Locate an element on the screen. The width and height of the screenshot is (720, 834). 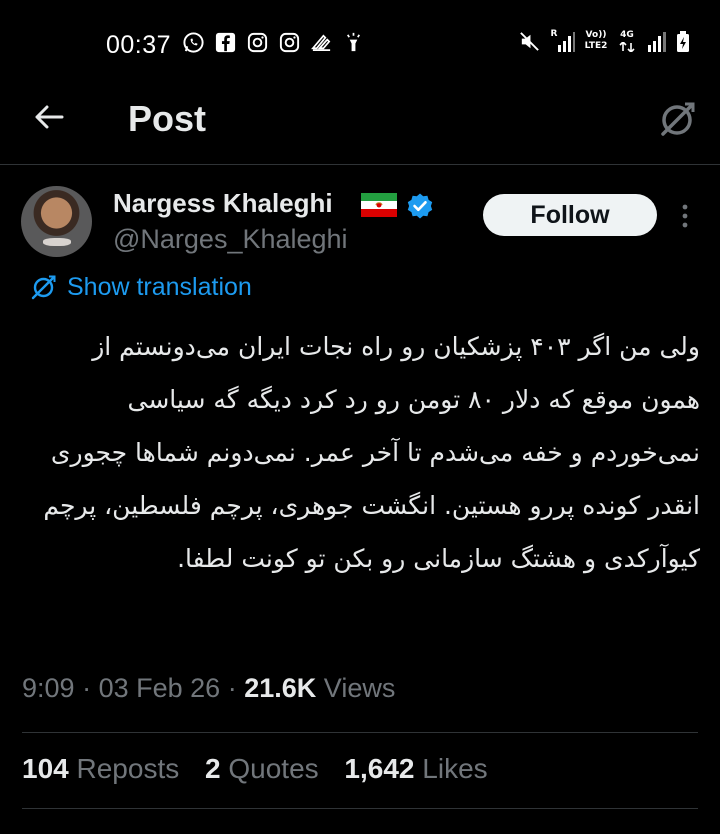
status-bar: 00:37 R Vo)) LTE2 4G is located at coordinates (360, 44).